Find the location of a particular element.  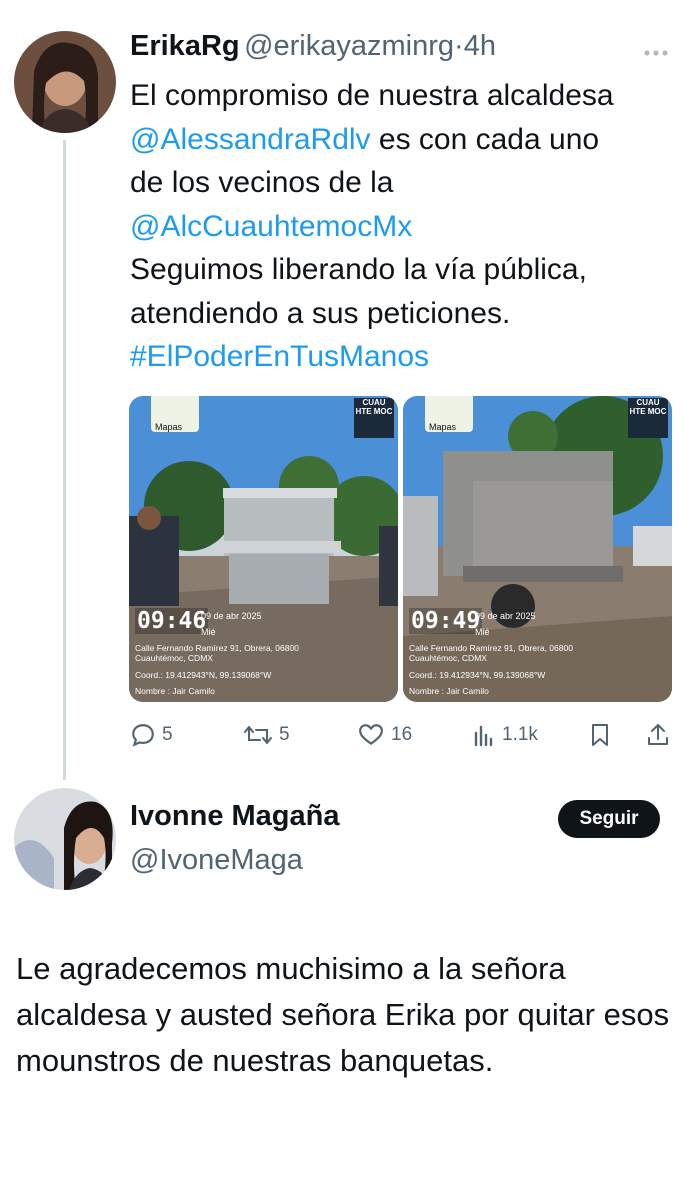

tweet-text-line: atendiendo a sus peticiones. is located at coordinates (320, 313).